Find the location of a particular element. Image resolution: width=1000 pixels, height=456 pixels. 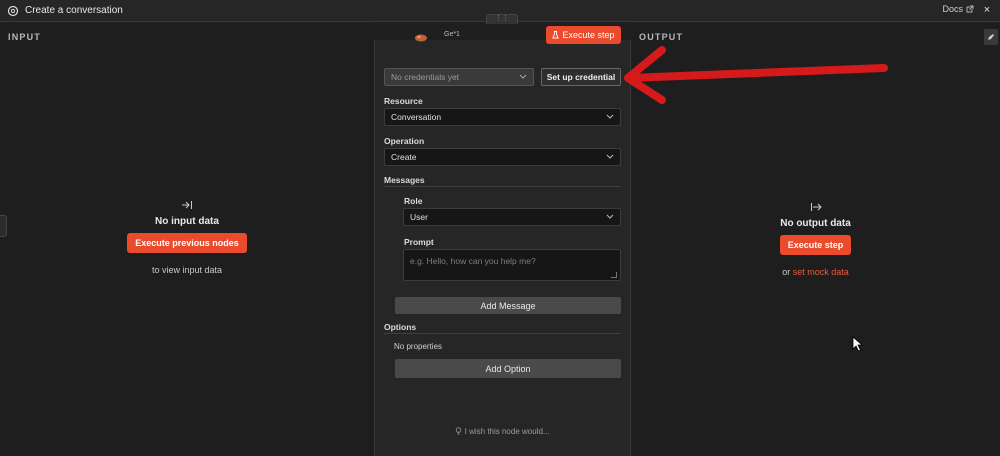

docs-link: Docs is located at coordinates (958, 9).